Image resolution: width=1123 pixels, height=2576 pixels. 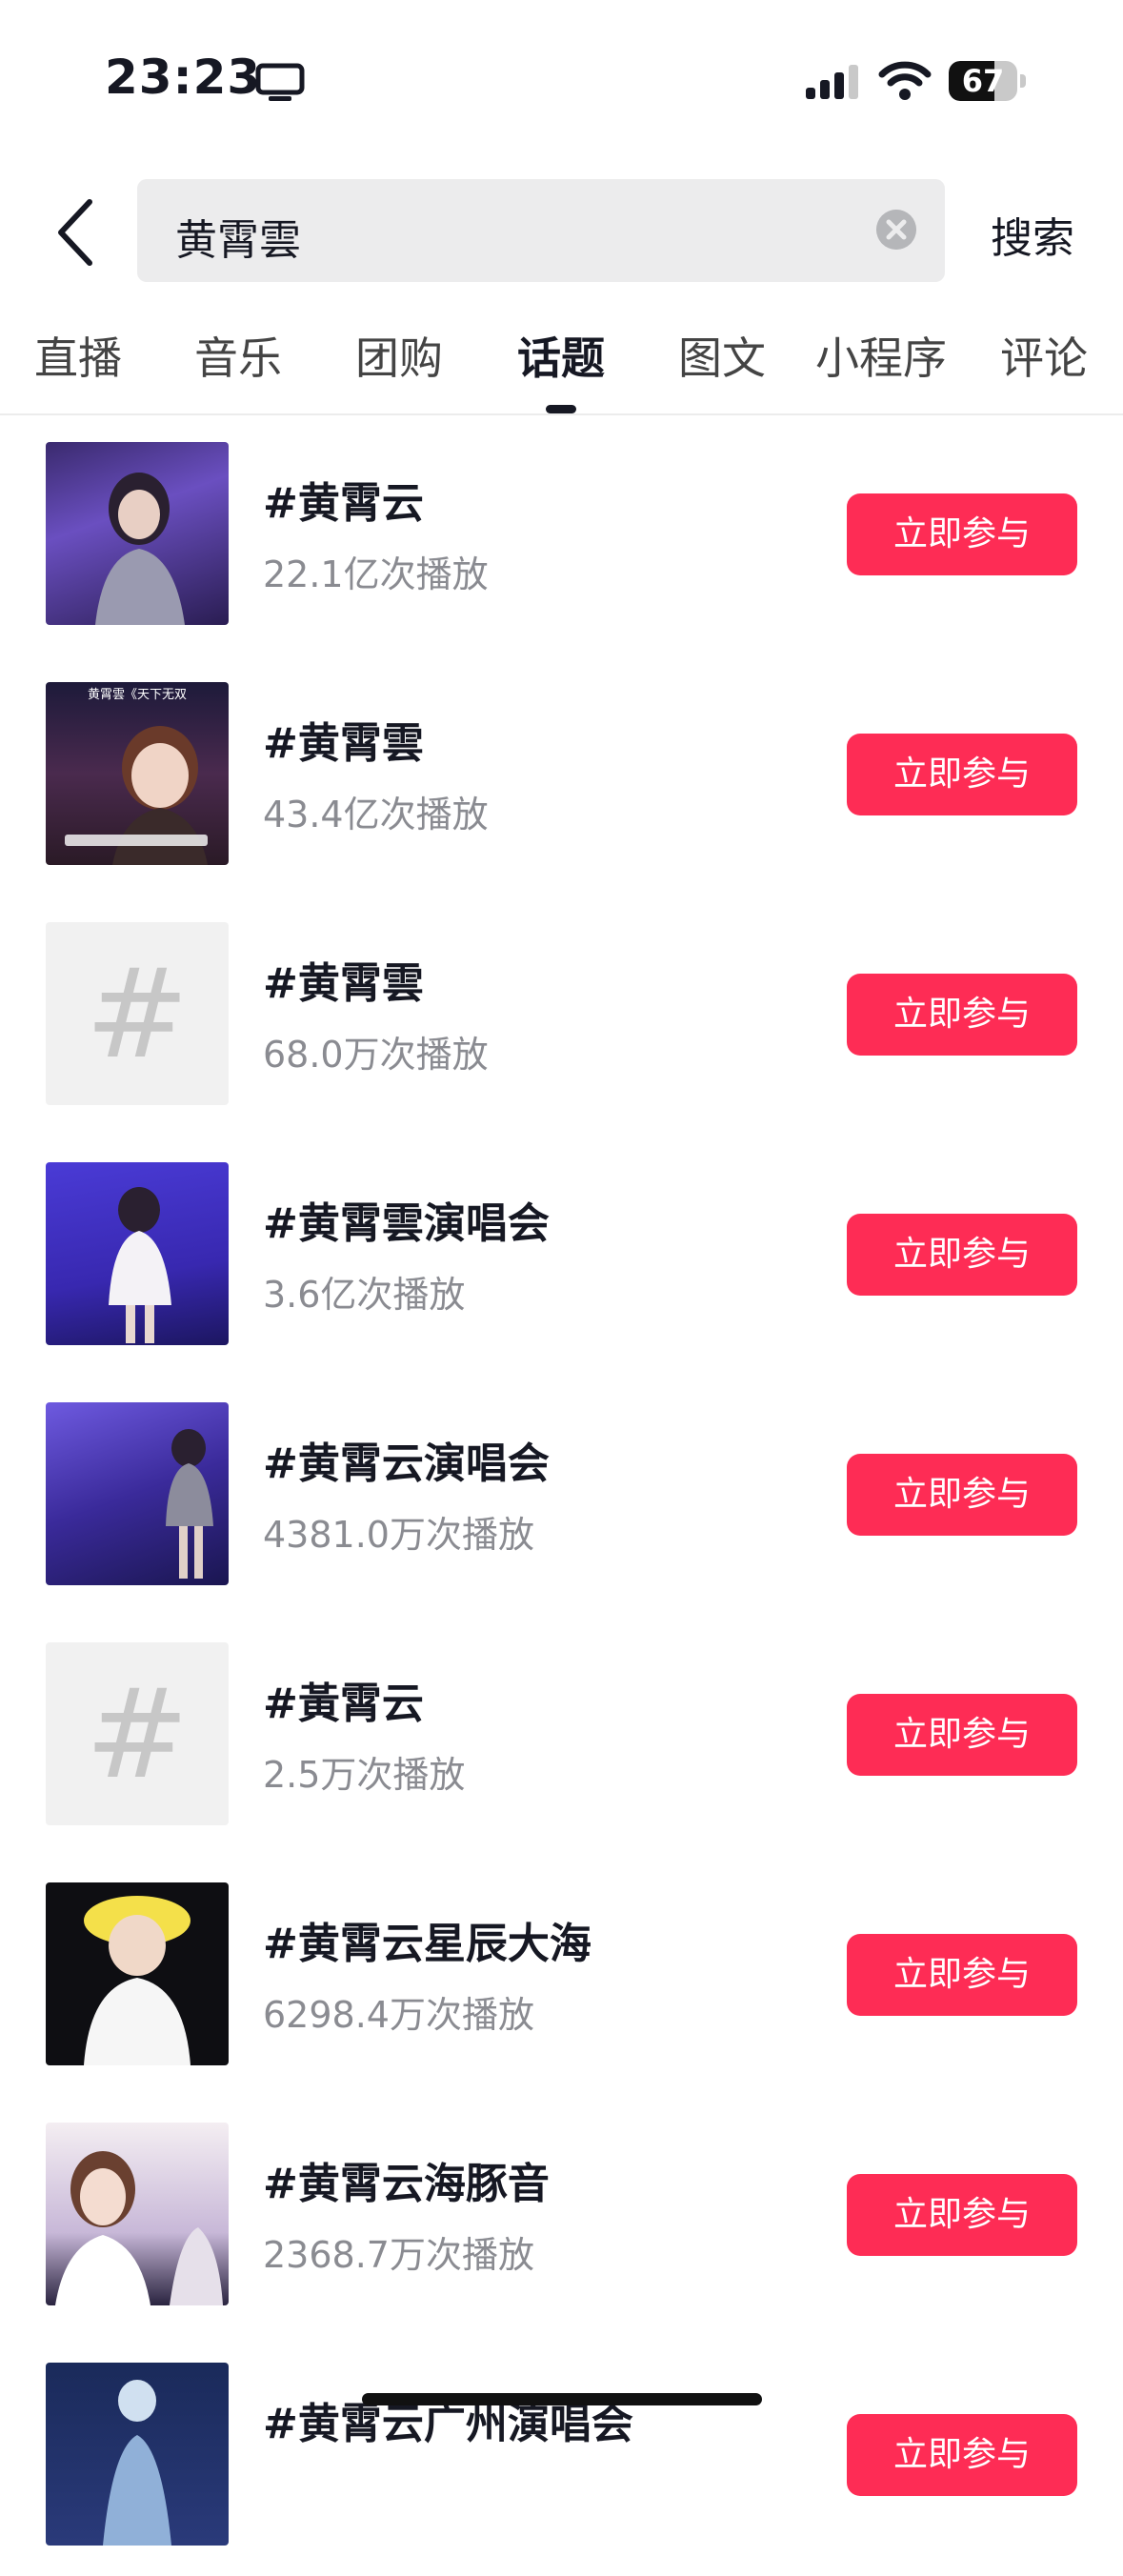 What do you see at coordinates (78, 356) in the screenshot?
I see `tab-live: 直播` at bounding box center [78, 356].